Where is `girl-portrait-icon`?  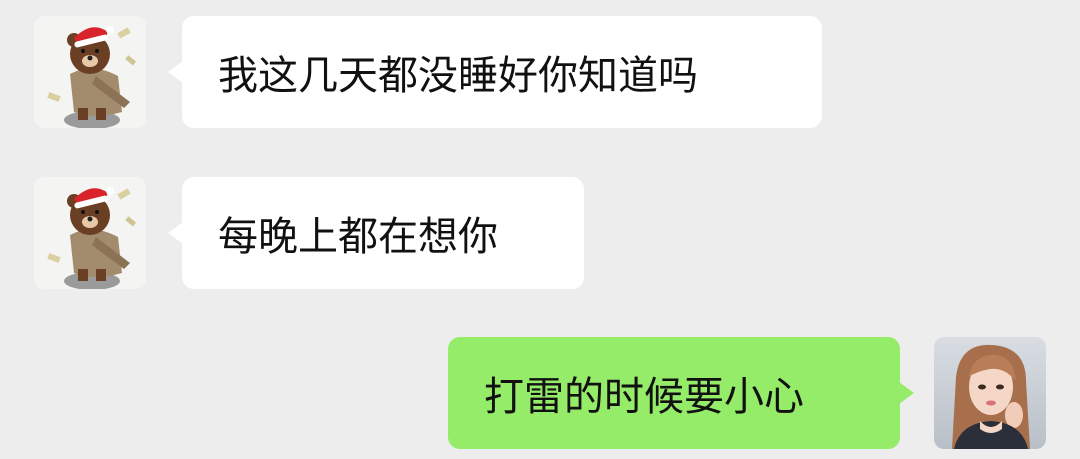 girl-portrait-icon is located at coordinates (990, 393).